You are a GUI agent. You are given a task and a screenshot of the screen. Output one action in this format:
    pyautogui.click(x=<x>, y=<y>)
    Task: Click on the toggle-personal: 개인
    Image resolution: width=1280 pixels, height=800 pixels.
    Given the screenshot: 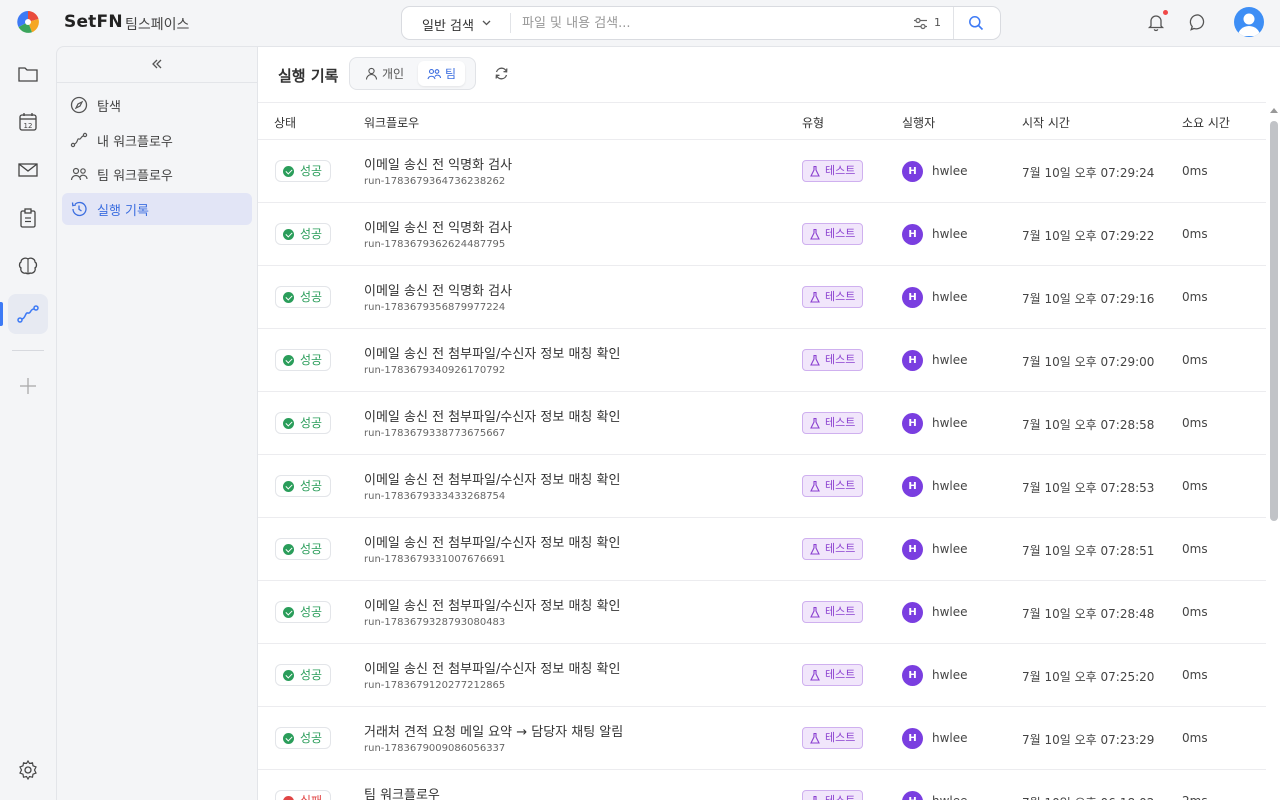 What is the action you would take?
    pyautogui.click(x=384, y=73)
    